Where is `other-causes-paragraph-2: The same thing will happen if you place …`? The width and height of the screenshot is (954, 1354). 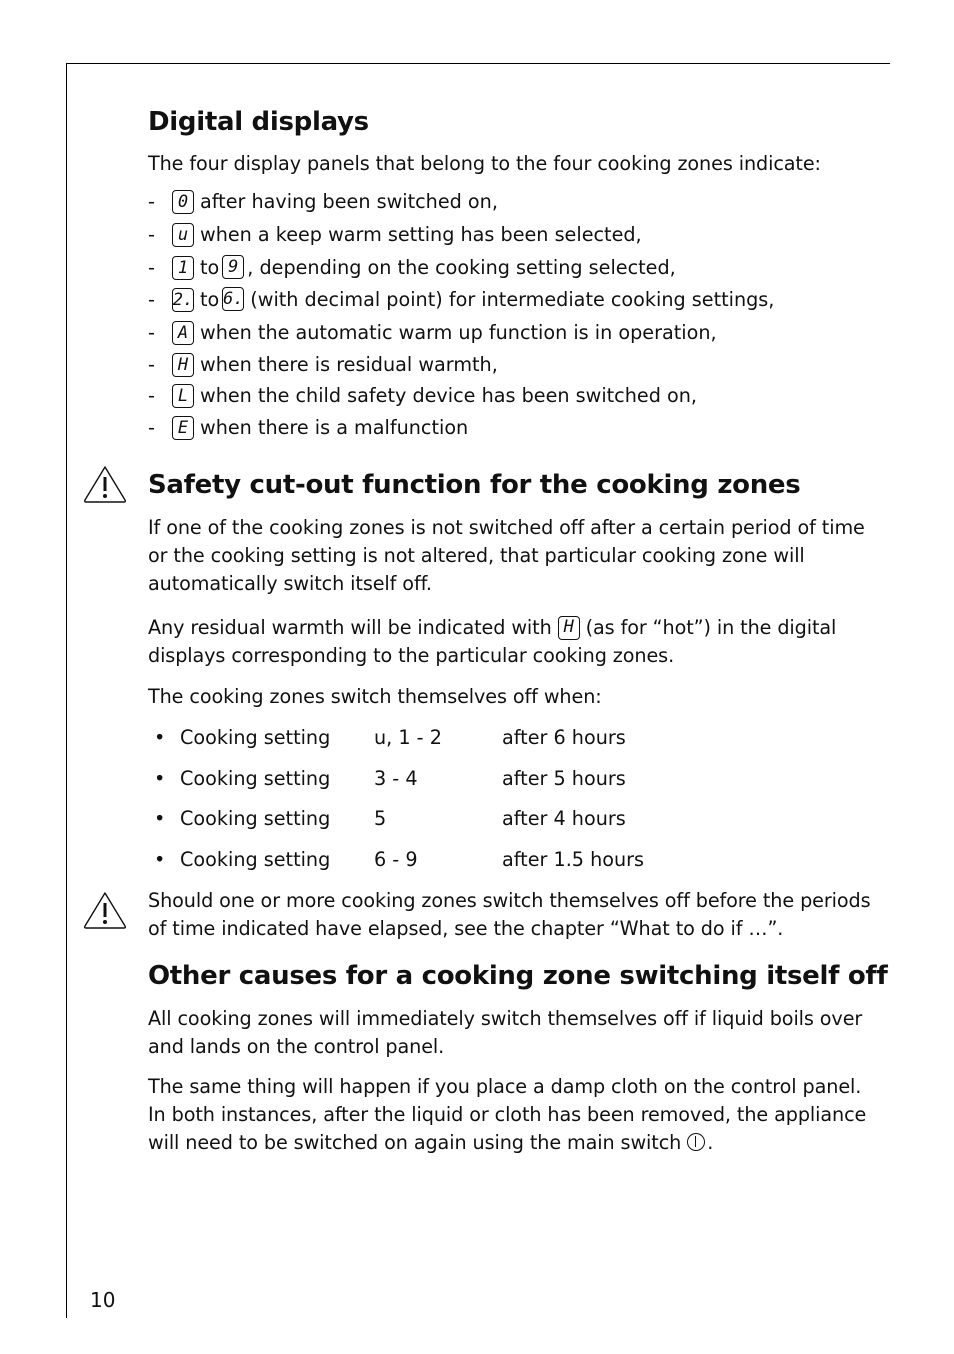 other-causes-paragraph-2: The same thing will happen if you place … is located at coordinates (507, 1114).